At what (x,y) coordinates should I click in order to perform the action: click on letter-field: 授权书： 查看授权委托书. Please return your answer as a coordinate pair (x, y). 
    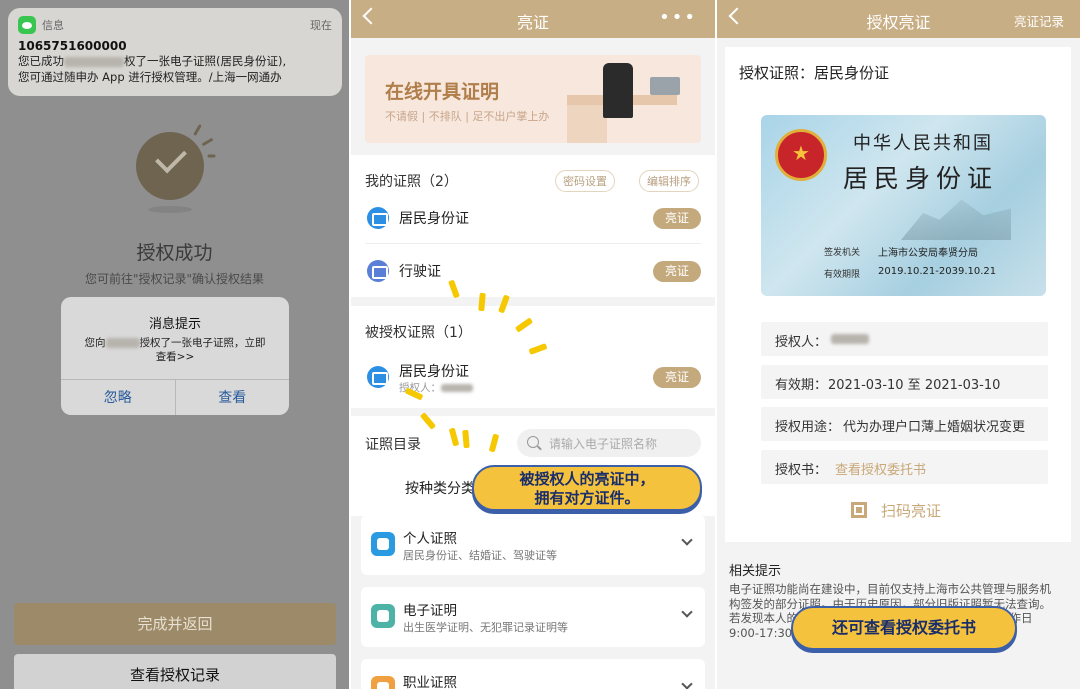
    Looking at the image, I should click on (904, 467).